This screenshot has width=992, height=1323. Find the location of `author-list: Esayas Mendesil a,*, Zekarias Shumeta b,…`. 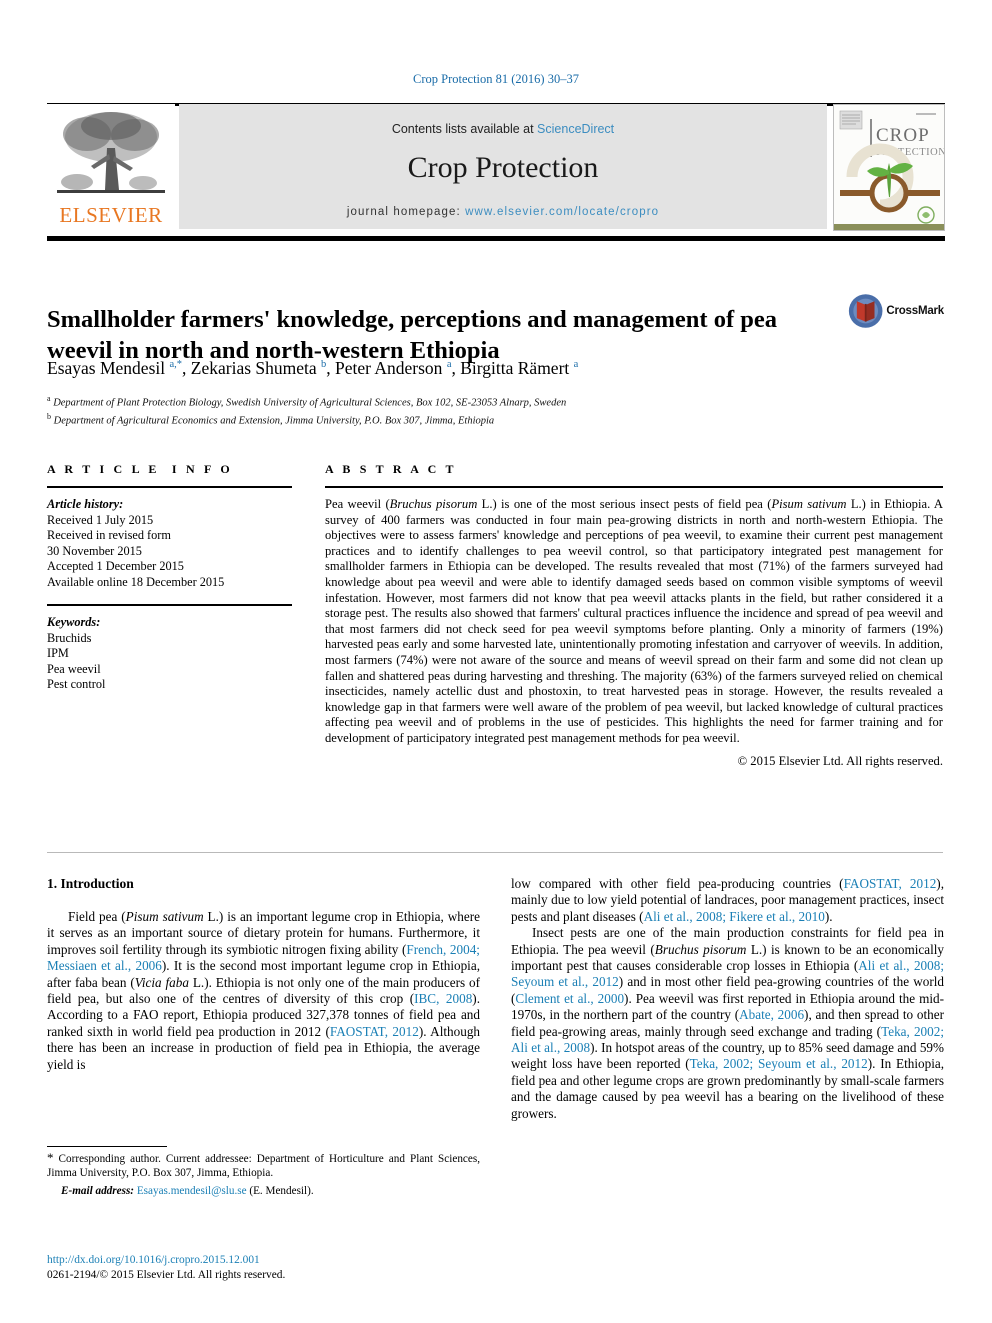

author-list: Esayas Mendesil a,*, Zekarias Shumeta b,… is located at coordinates (313, 368).